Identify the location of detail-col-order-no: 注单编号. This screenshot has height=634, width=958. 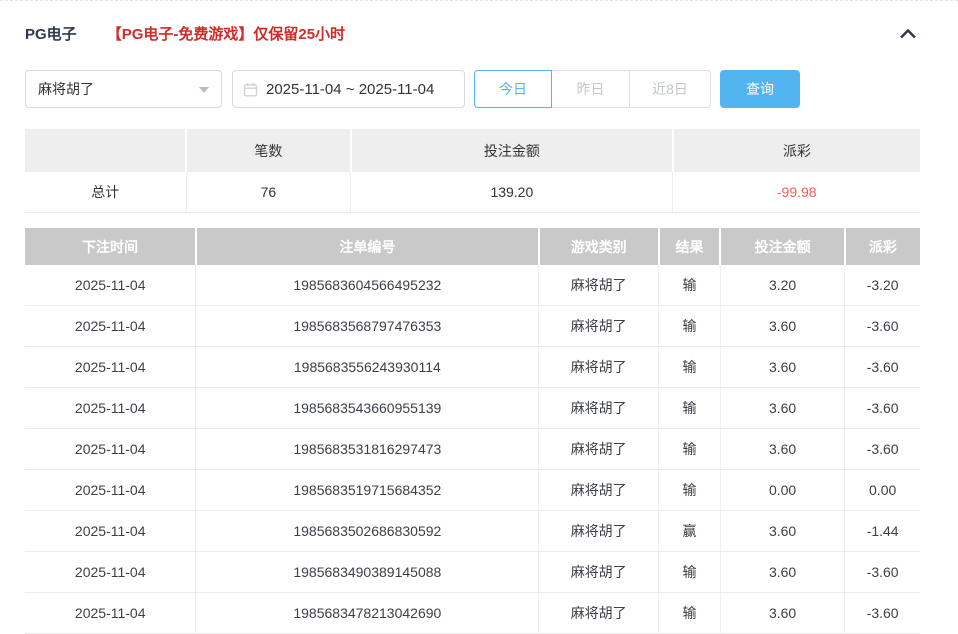
(366, 246).